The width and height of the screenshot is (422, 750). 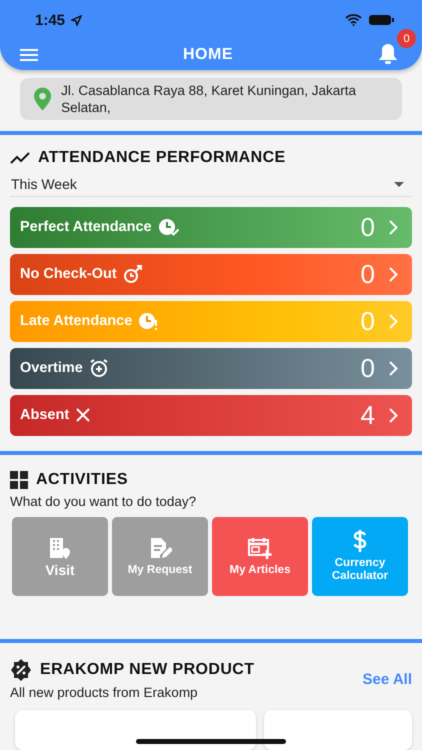 What do you see at coordinates (160, 548) in the screenshot?
I see `document-edit-icon` at bounding box center [160, 548].